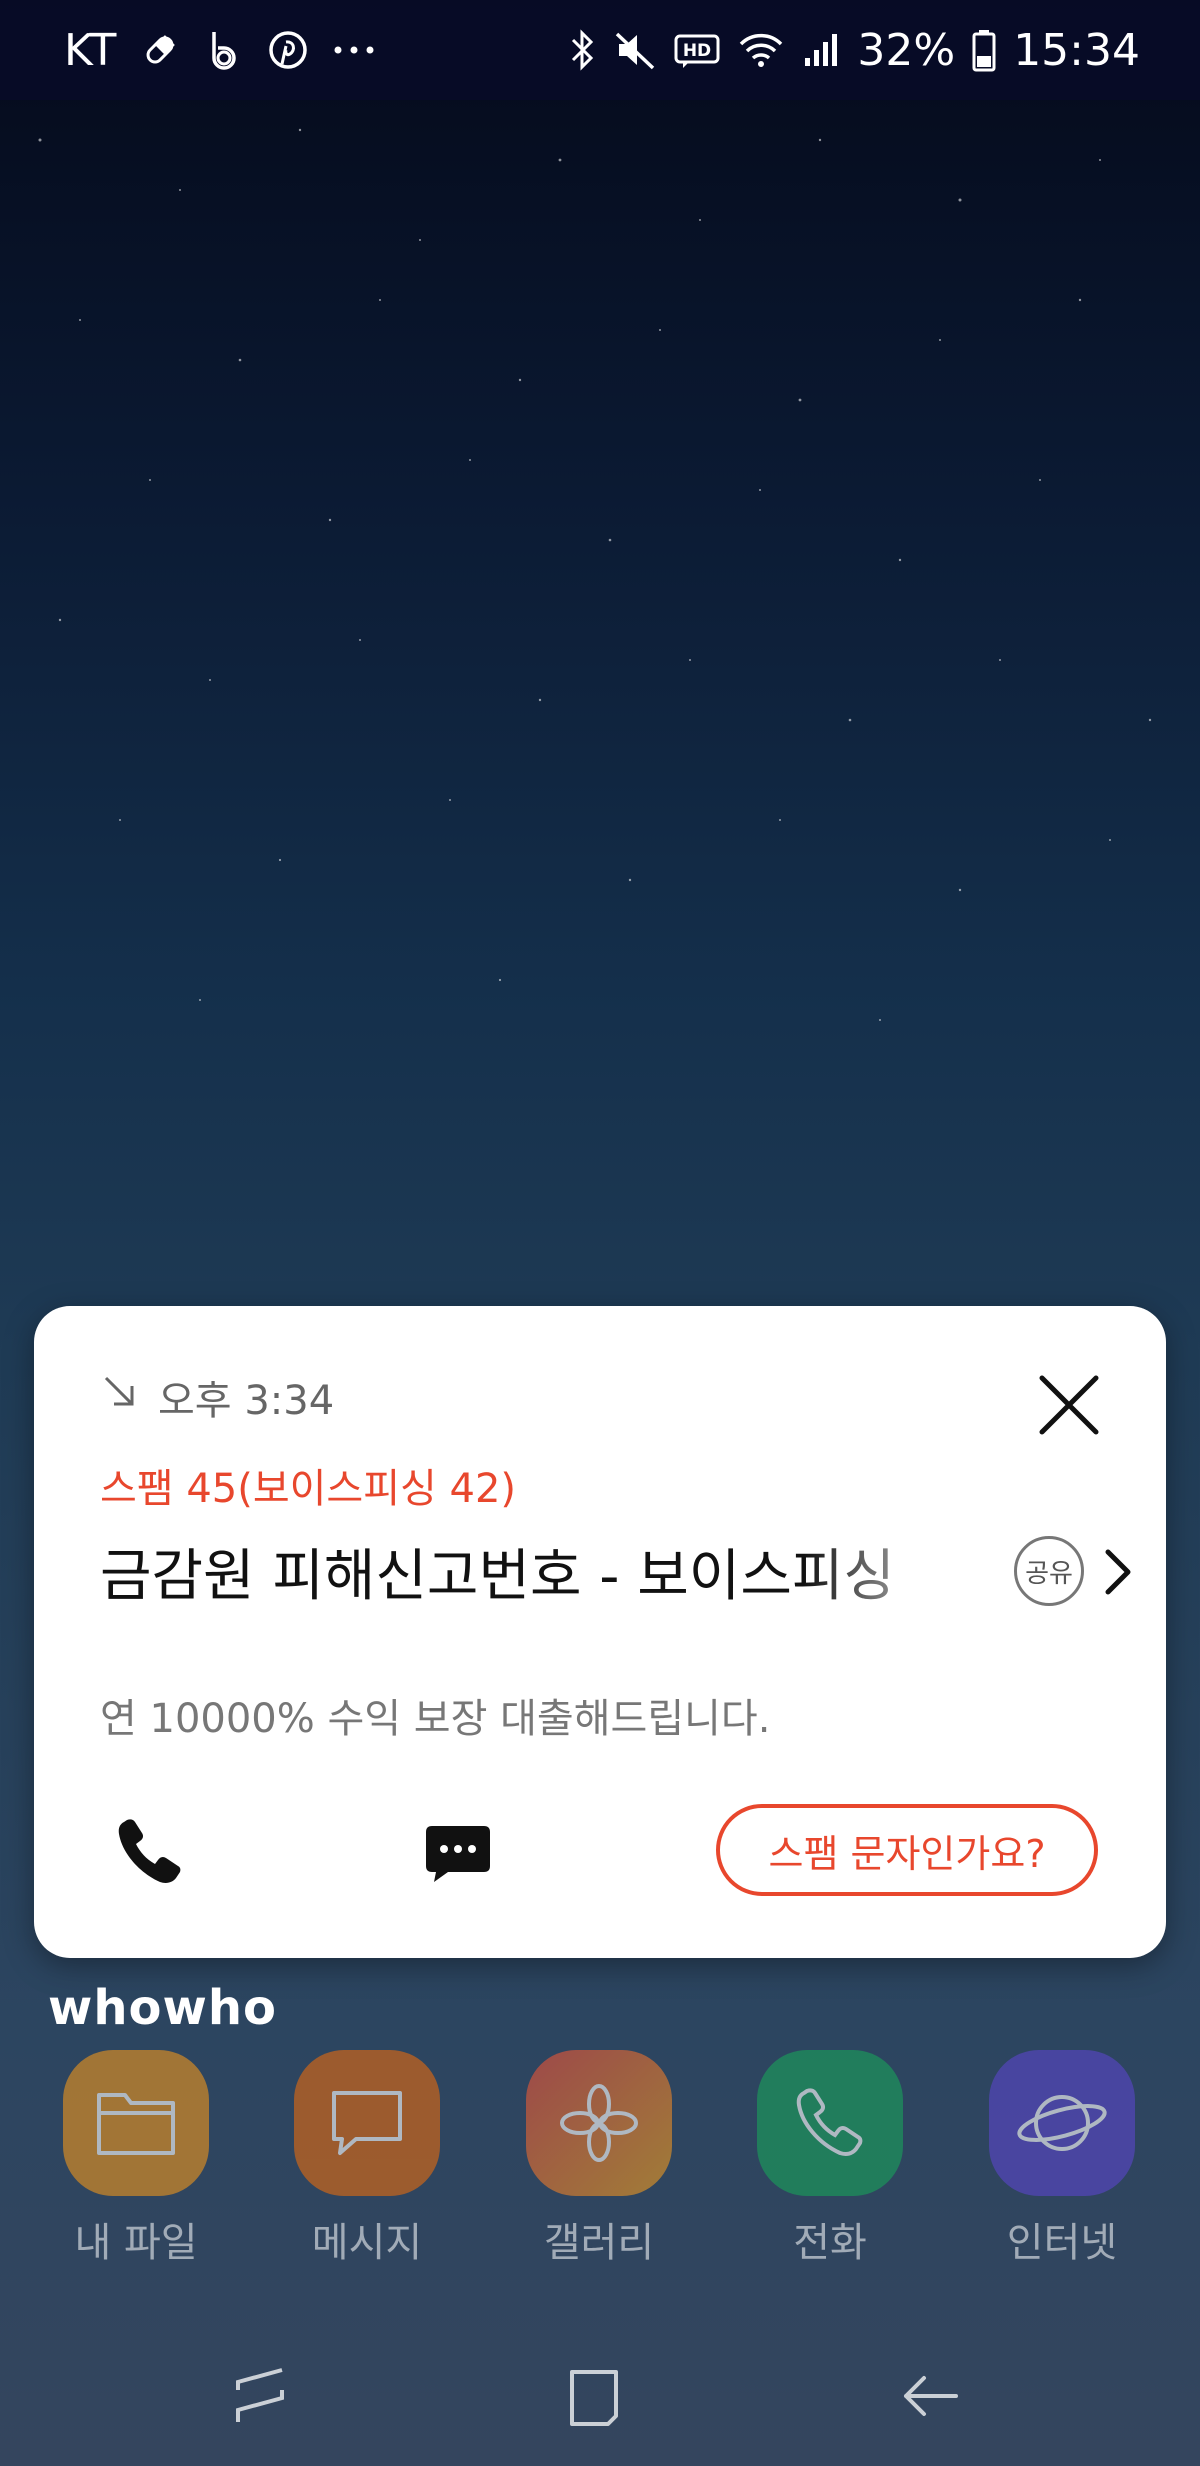 The image size is (1200, 2466). What do you see at coordinates (583, 50) in the screenshot?
I see `bluetooth-icon` at bounding box center [583, 50].